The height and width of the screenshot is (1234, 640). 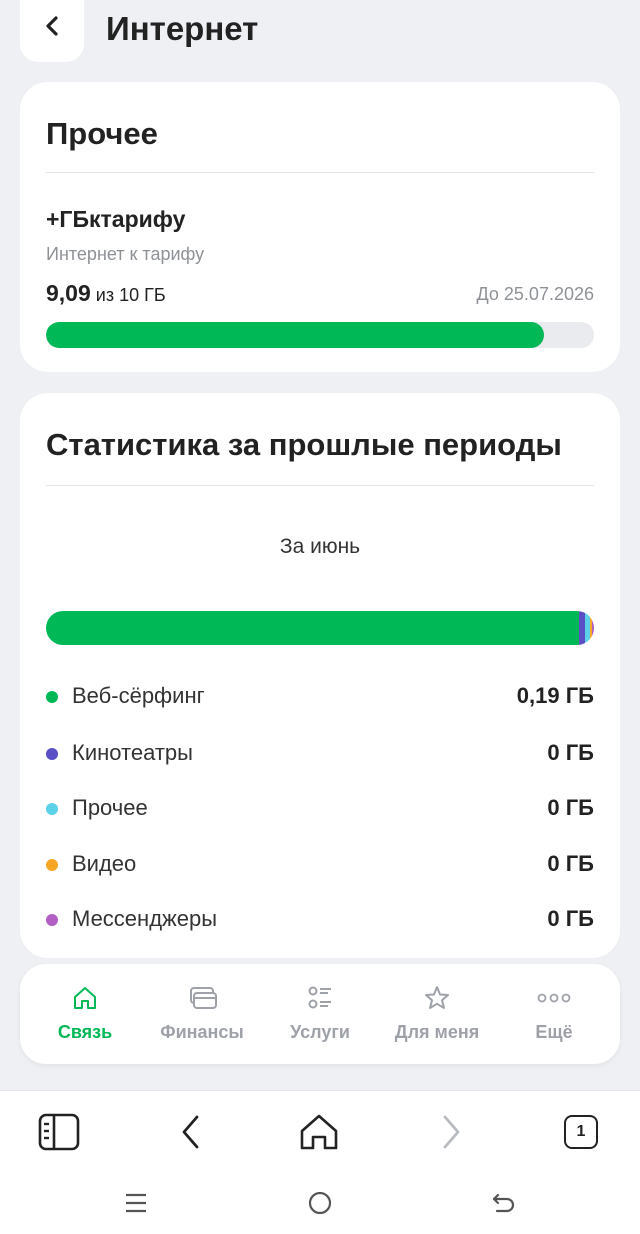 What do you see at coordinates (102, 133) in the screenshot?
I see `card-title: Прочее` at bounding box center [102, 133].